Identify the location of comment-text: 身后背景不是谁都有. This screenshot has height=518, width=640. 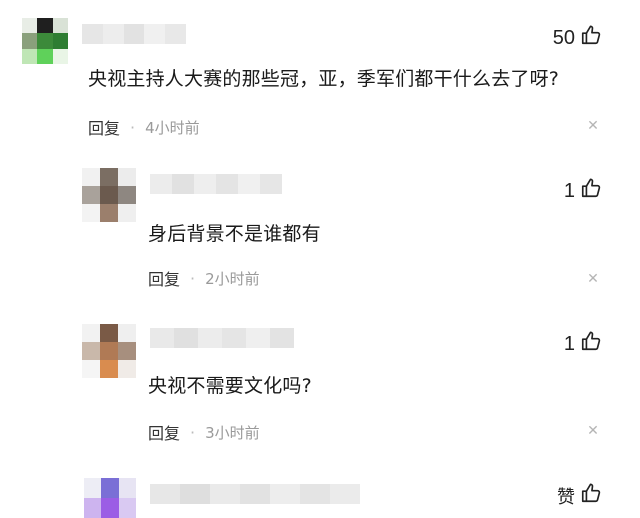
(234, 234).